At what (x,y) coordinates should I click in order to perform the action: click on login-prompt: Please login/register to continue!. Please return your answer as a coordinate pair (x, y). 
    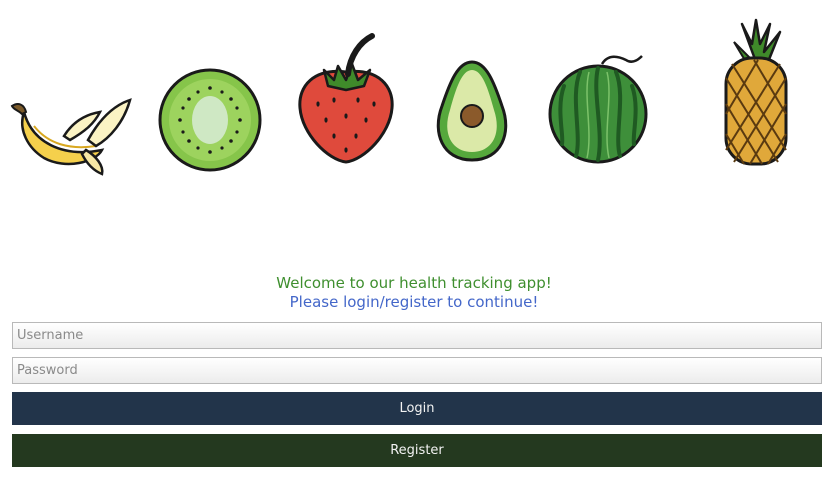
    Looking at the image, I should click on (414, 302).